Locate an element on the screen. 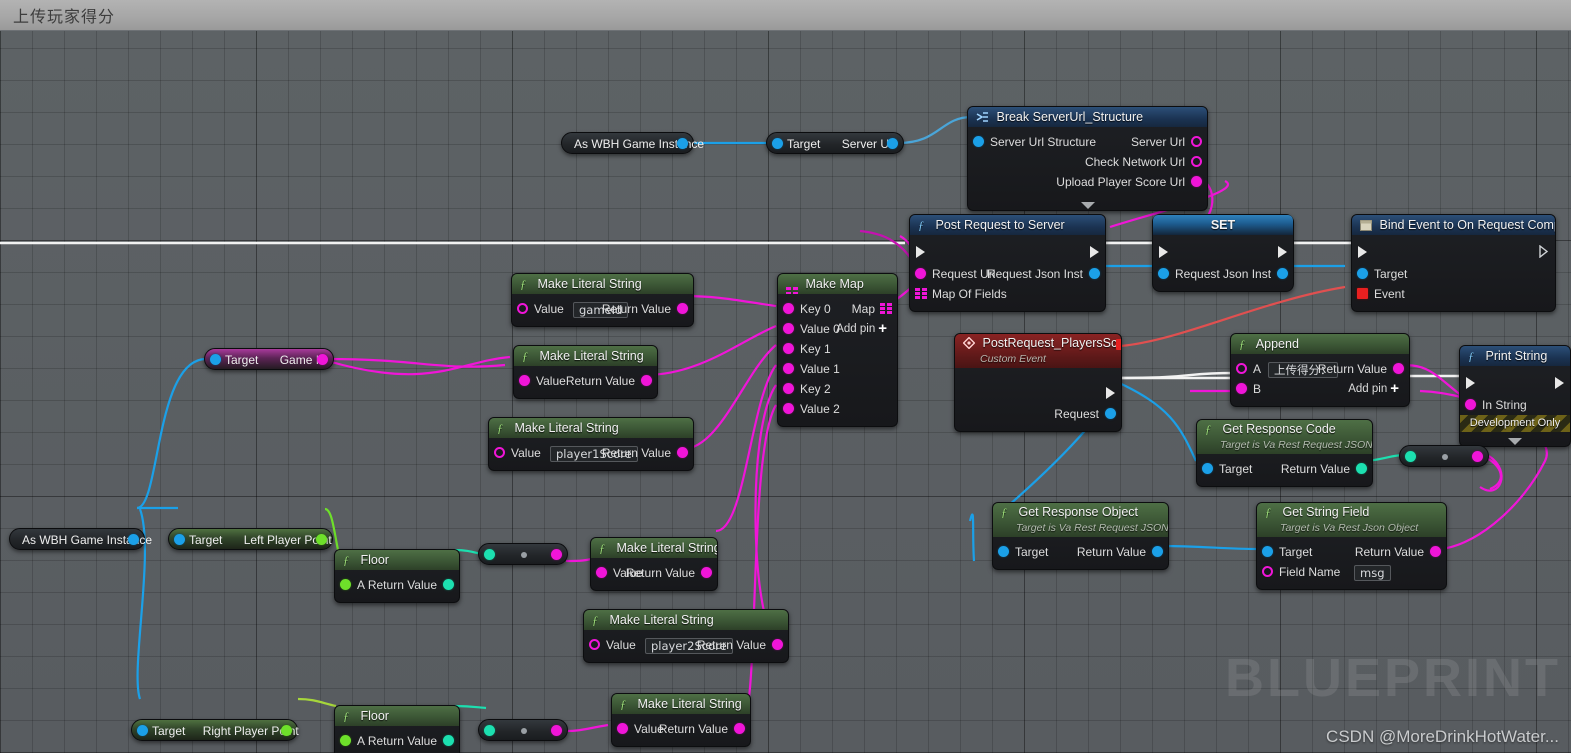  node-set: SET Request Json Inst is located at coordinates (1223, 253).